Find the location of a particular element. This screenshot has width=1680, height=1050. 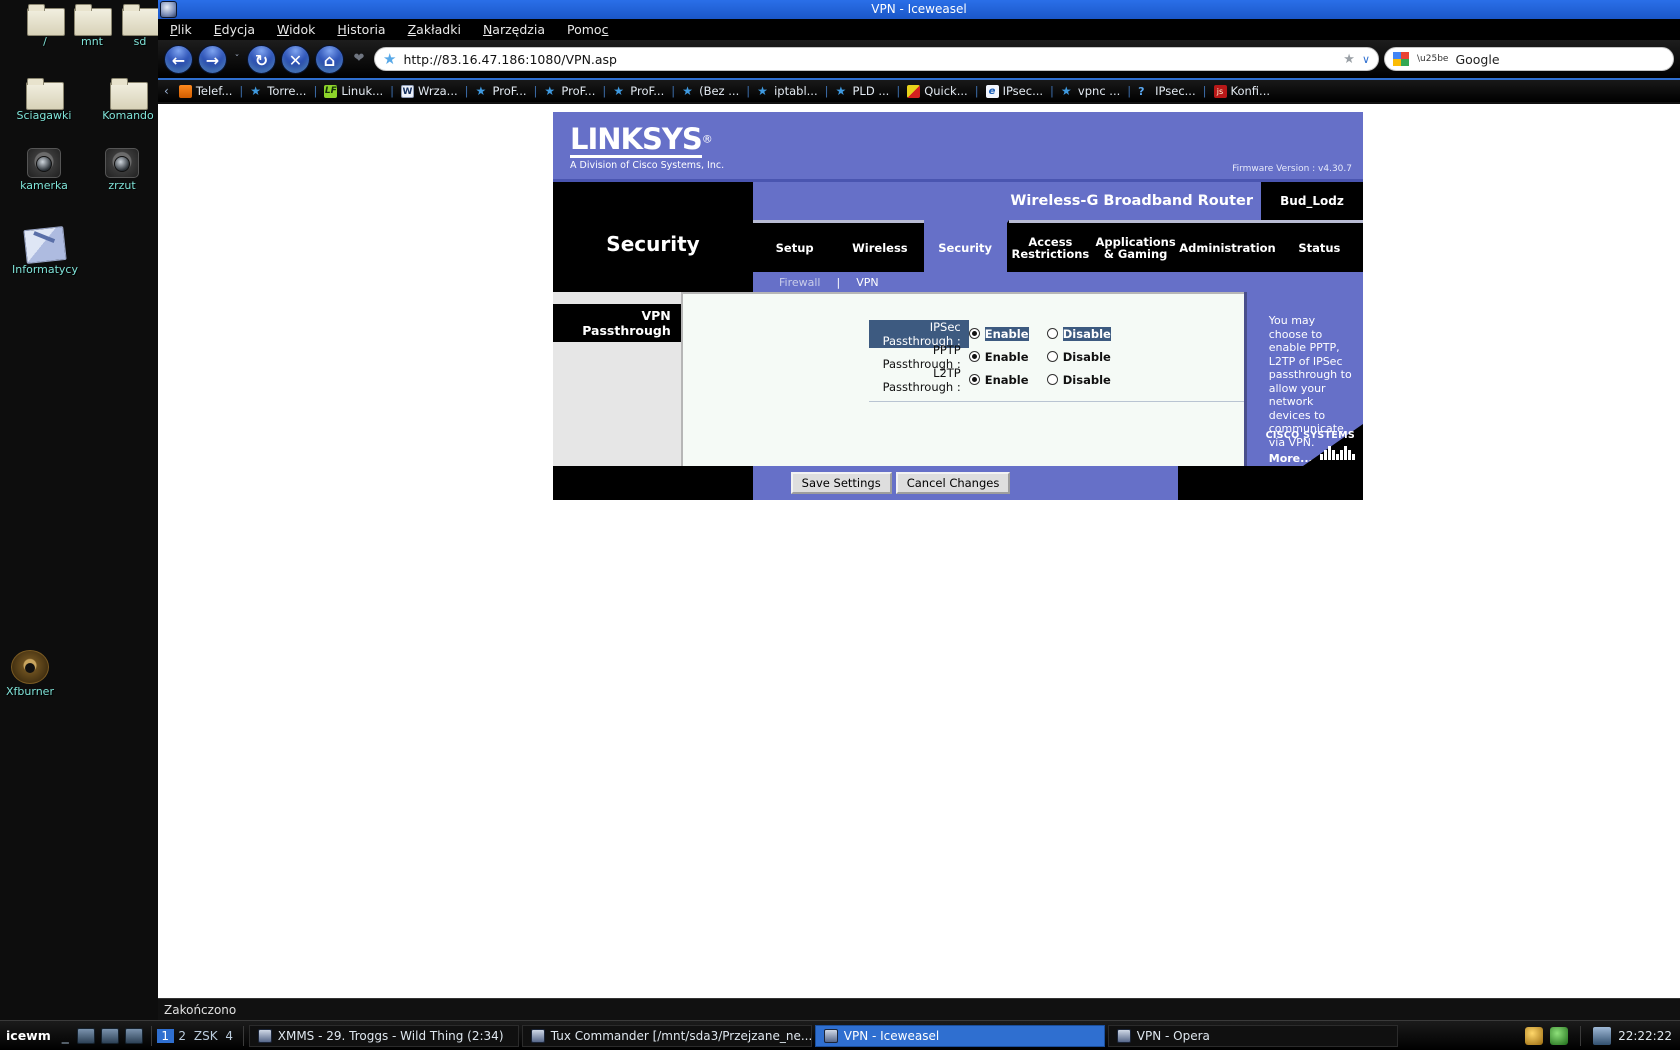

browser-status-bar: Zakończono is located at coordinates (919, 1009).